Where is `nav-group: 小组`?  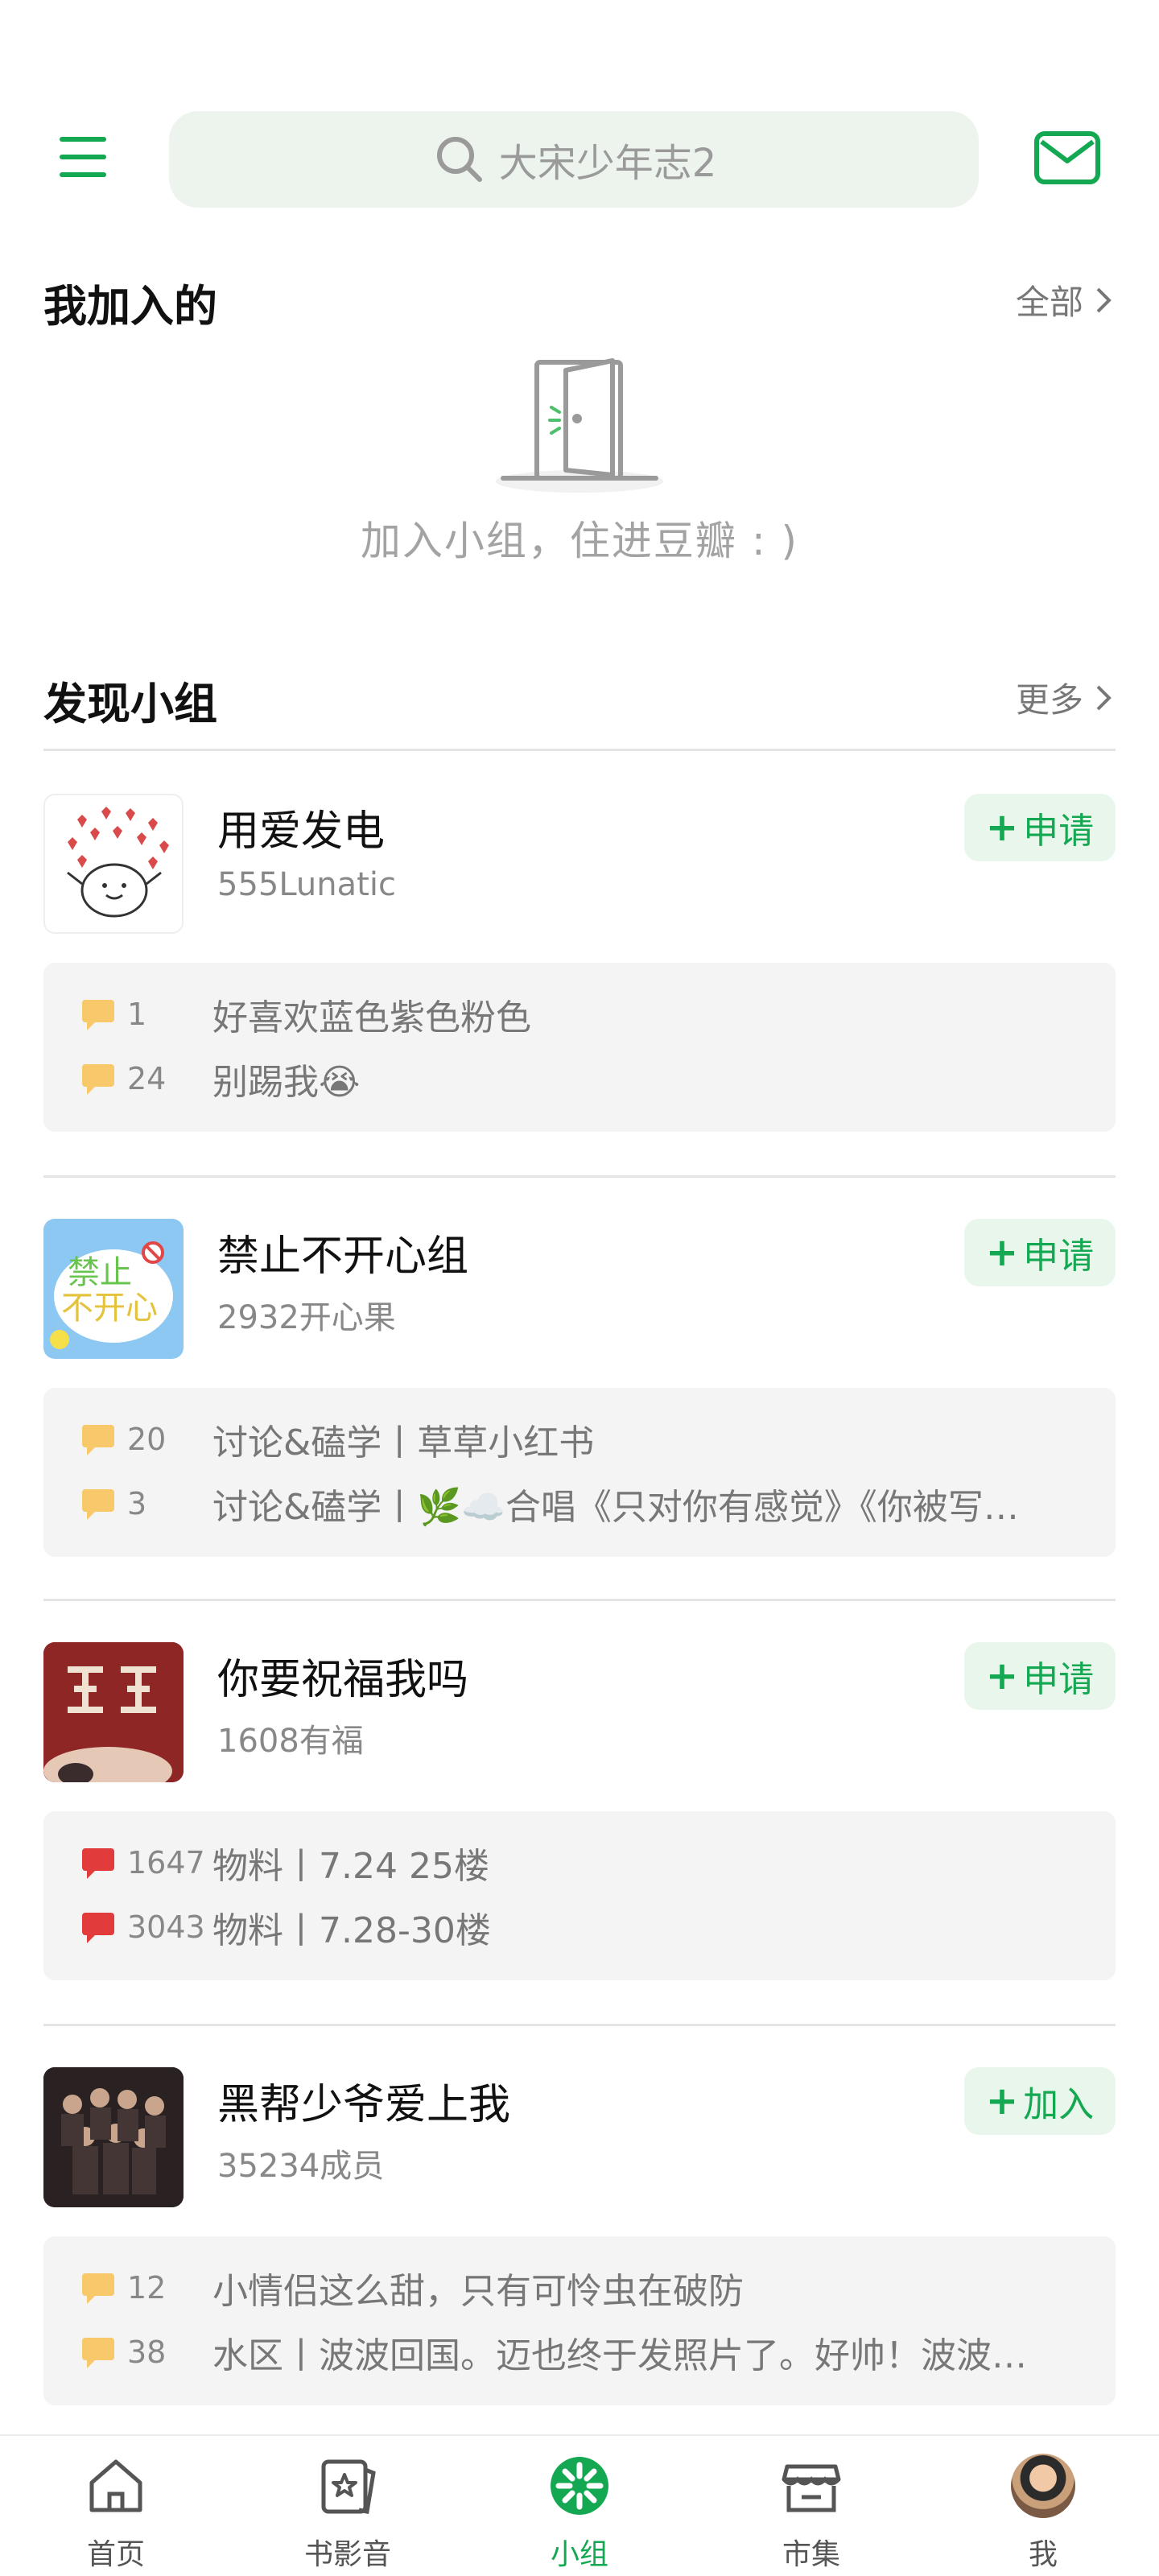
nav-group: 小组 is located at coordinates (579, 2506).